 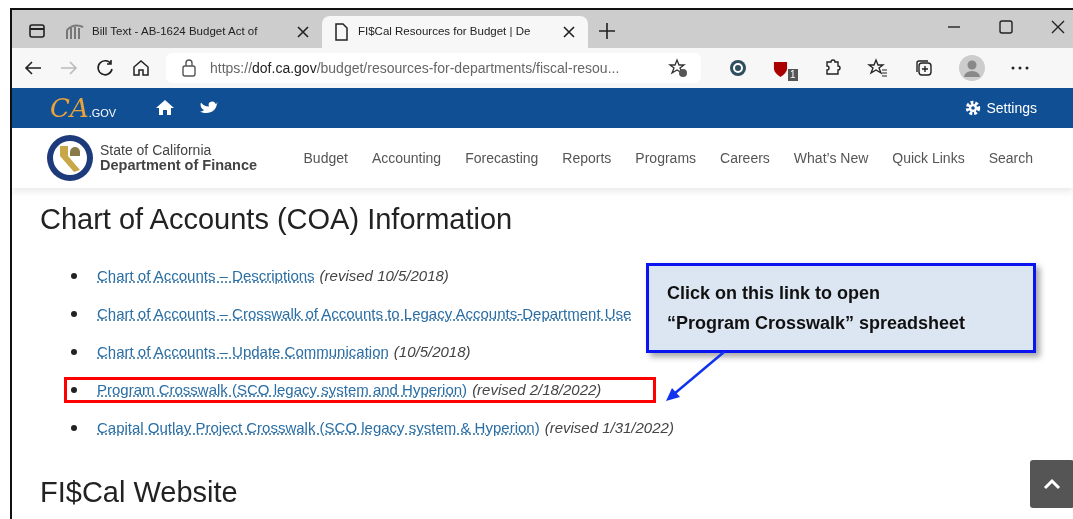 I want to click on nav-link: Programs, so click(x=666, y=158).